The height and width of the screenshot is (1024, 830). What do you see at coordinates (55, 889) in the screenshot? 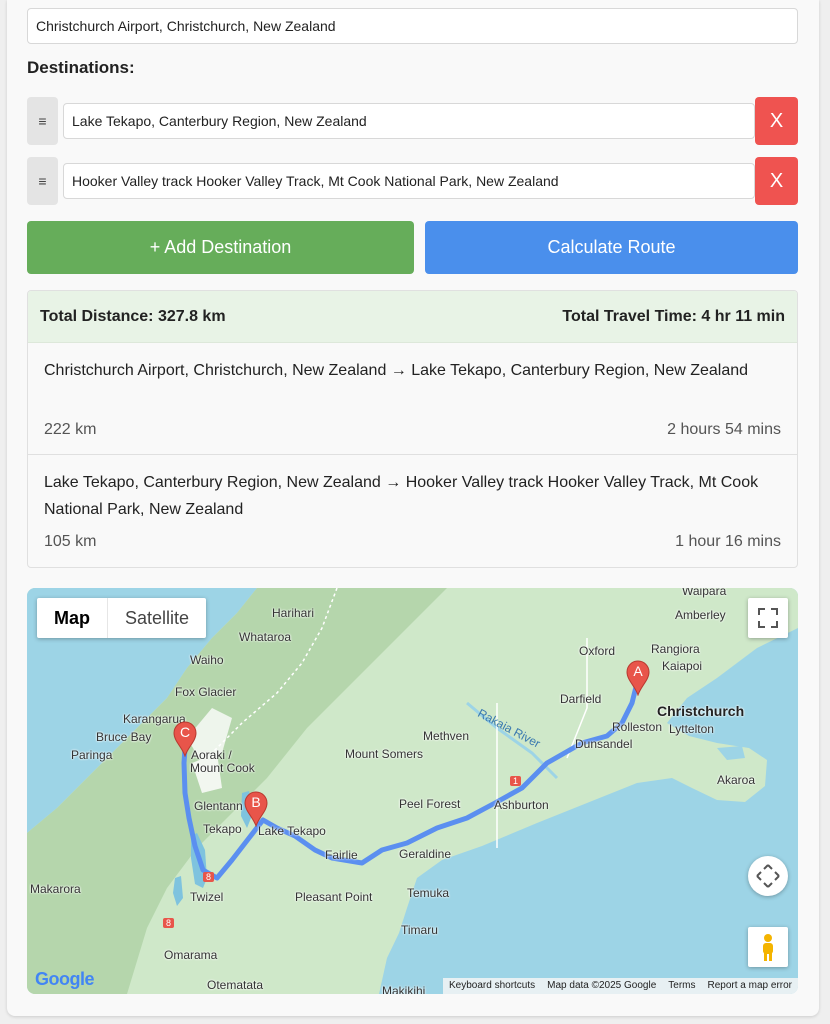
I see `place-label: Makarora` at bounding box center [55, 889].